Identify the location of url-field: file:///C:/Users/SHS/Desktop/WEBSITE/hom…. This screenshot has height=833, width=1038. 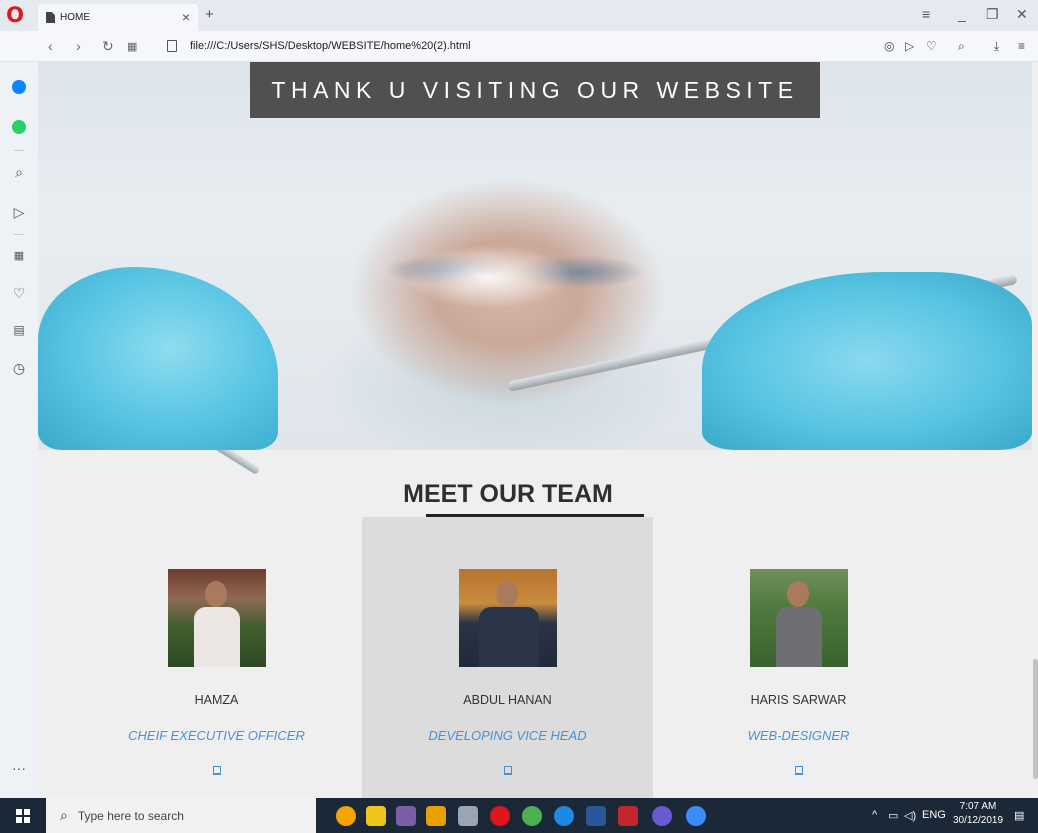
(330, 46).